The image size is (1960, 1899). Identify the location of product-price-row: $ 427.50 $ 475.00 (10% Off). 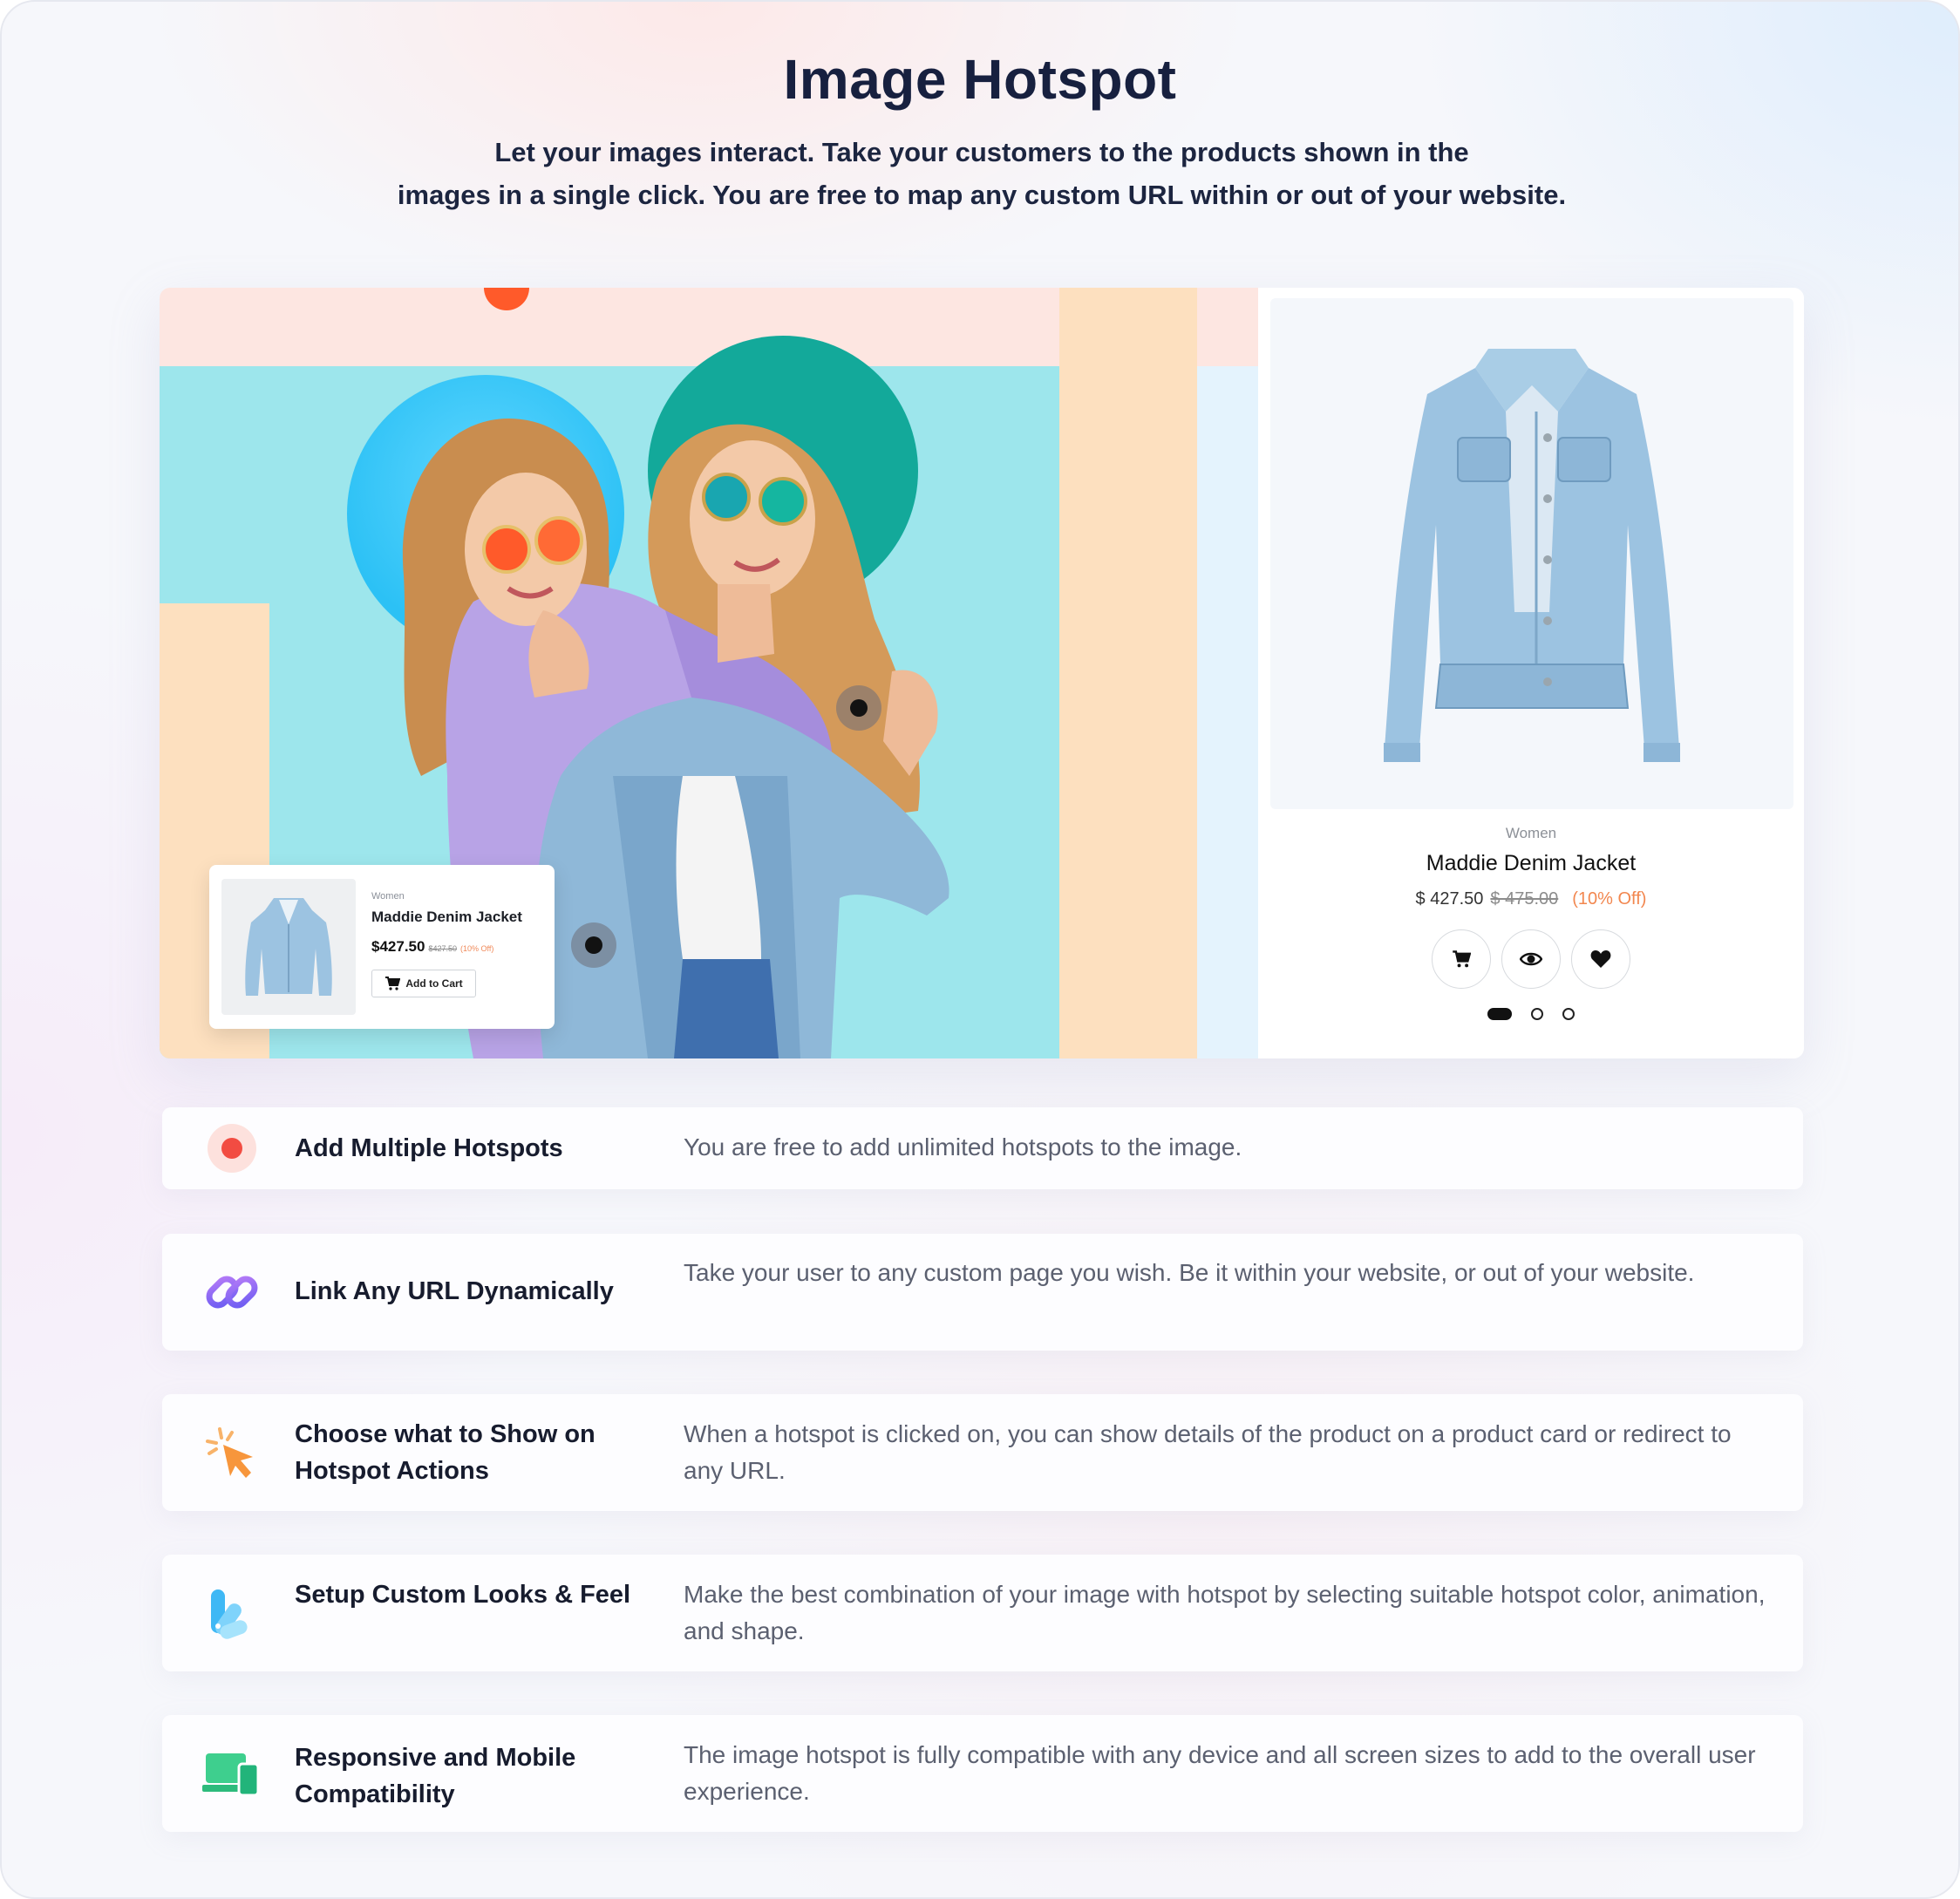
(1531, 899).